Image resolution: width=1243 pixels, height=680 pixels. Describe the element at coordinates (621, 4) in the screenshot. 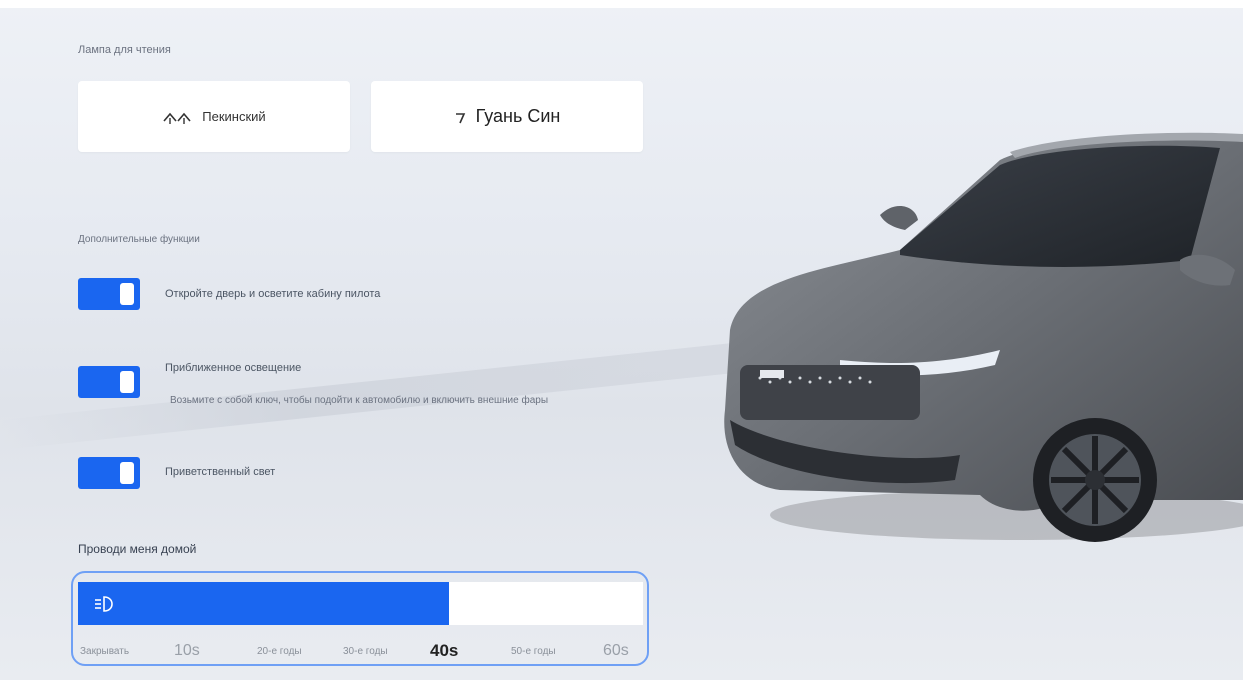

I see `top-strip` at that location.